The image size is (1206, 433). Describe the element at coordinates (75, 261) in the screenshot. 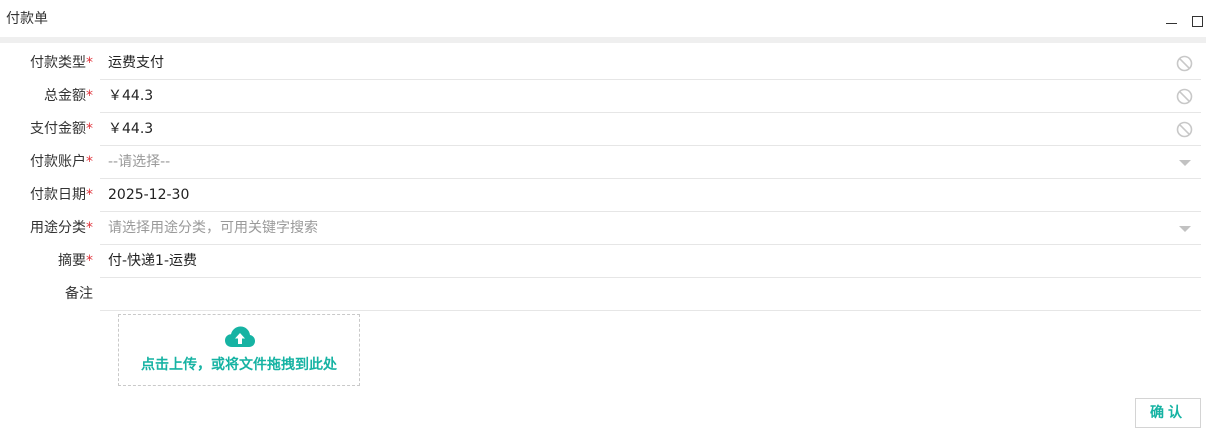

I see `field-label-summary: 摘要*` at that location.